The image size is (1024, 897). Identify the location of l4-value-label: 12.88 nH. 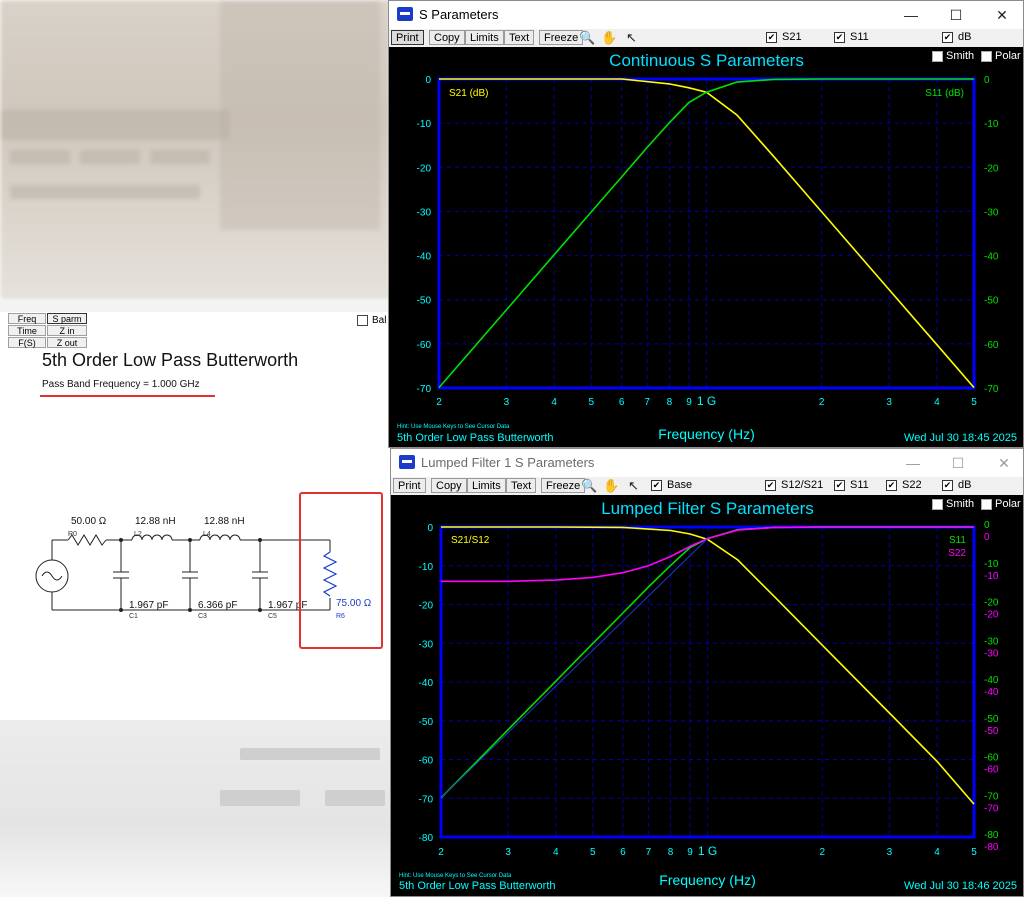
(224, 521).